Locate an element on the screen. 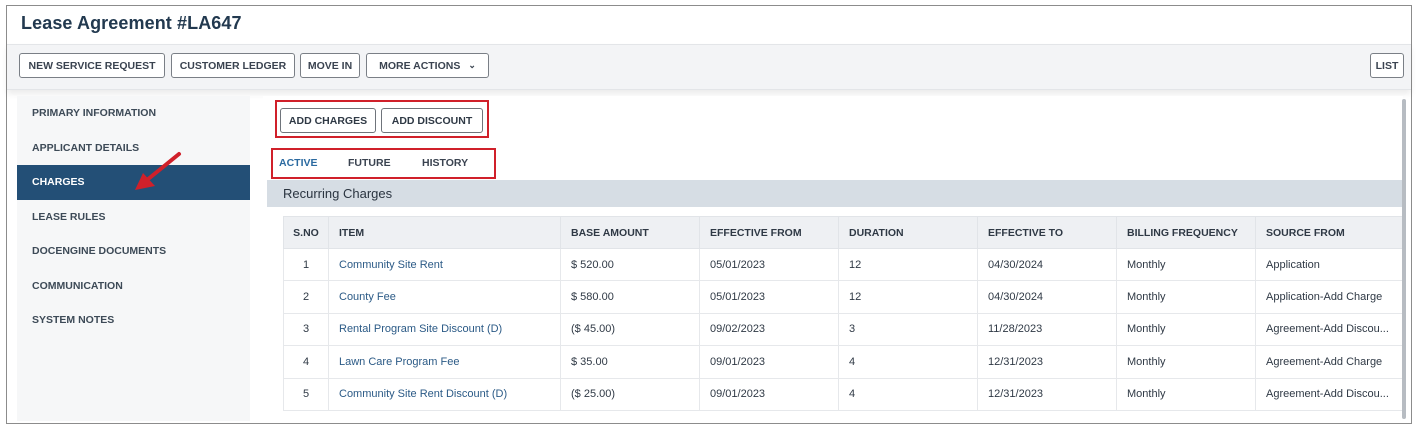  tabs-highlight: ACTIVE FUTURE HISTORY is located at coordinates (383, 163).